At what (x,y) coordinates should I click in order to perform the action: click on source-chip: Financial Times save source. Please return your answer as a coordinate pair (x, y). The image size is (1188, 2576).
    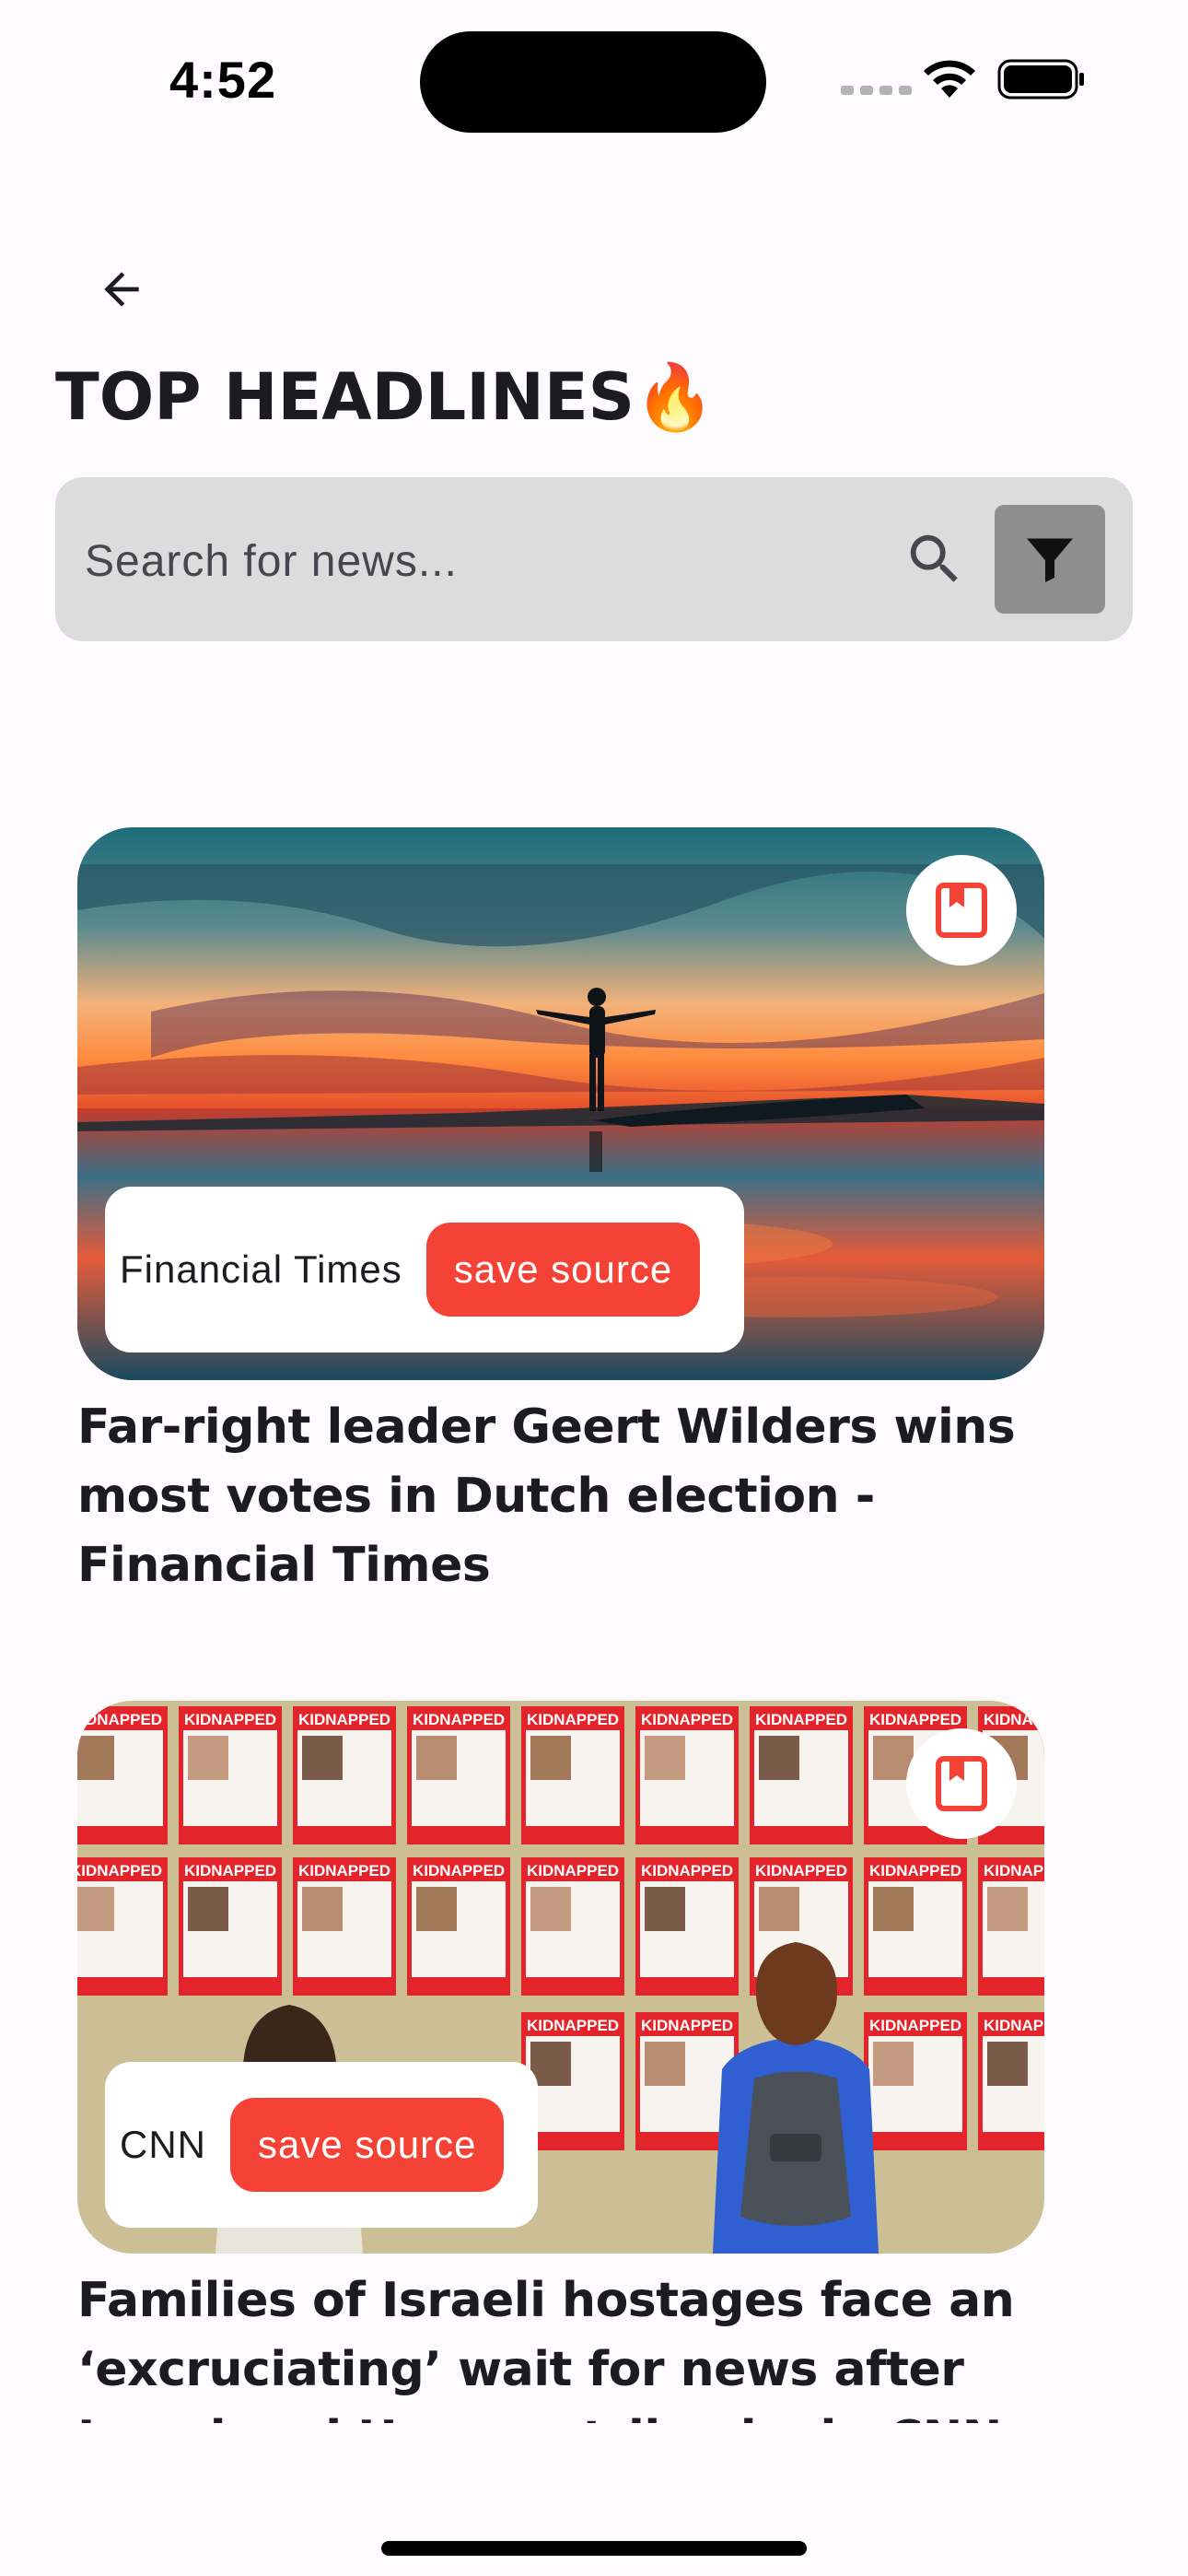
    Looking at the image, I should click on (424, 1269).